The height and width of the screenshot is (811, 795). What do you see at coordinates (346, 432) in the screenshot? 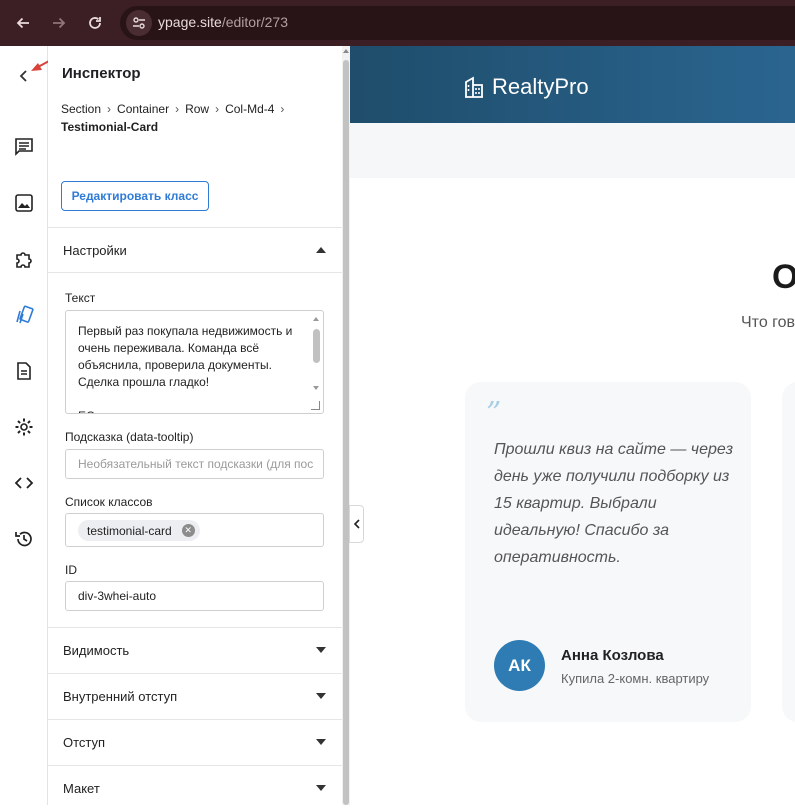
I see `panel-scrollbar-thumb` at bounding box center [346, 432].